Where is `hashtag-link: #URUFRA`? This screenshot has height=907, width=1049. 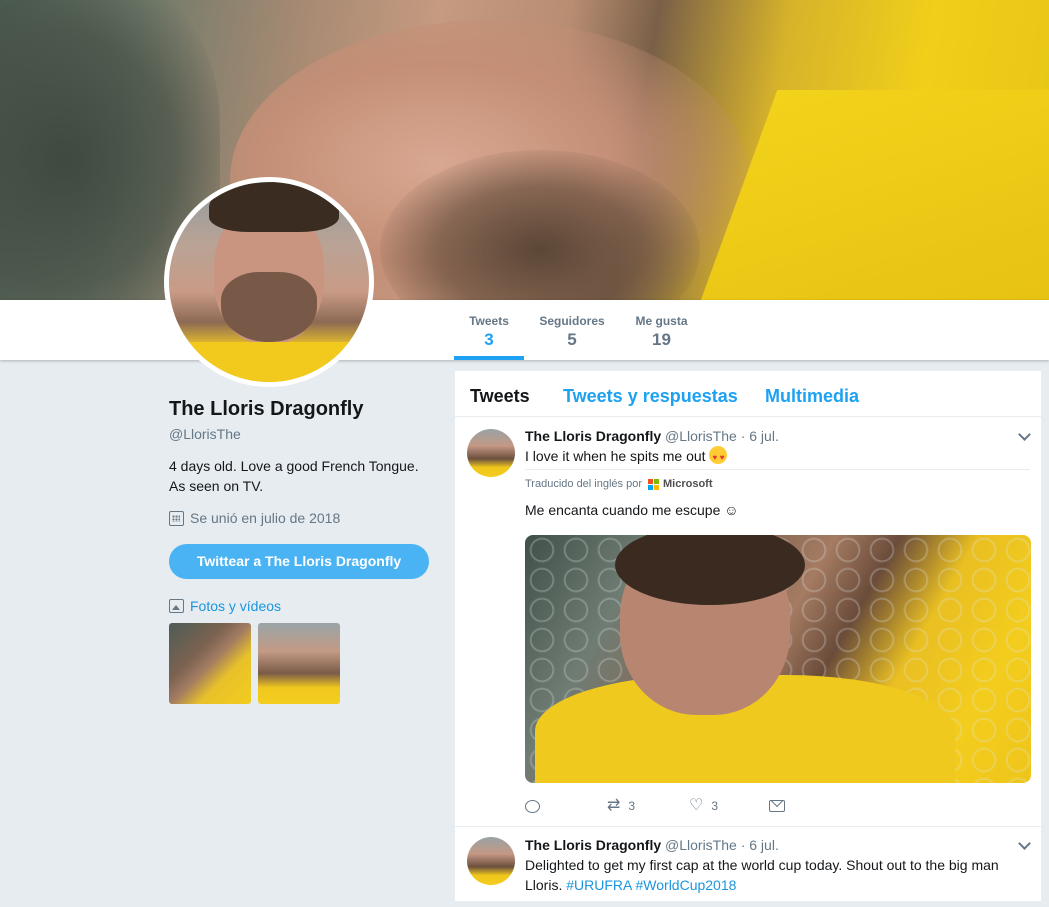
hashtag-link: #URUFRA is located at coordinates (598, 885).